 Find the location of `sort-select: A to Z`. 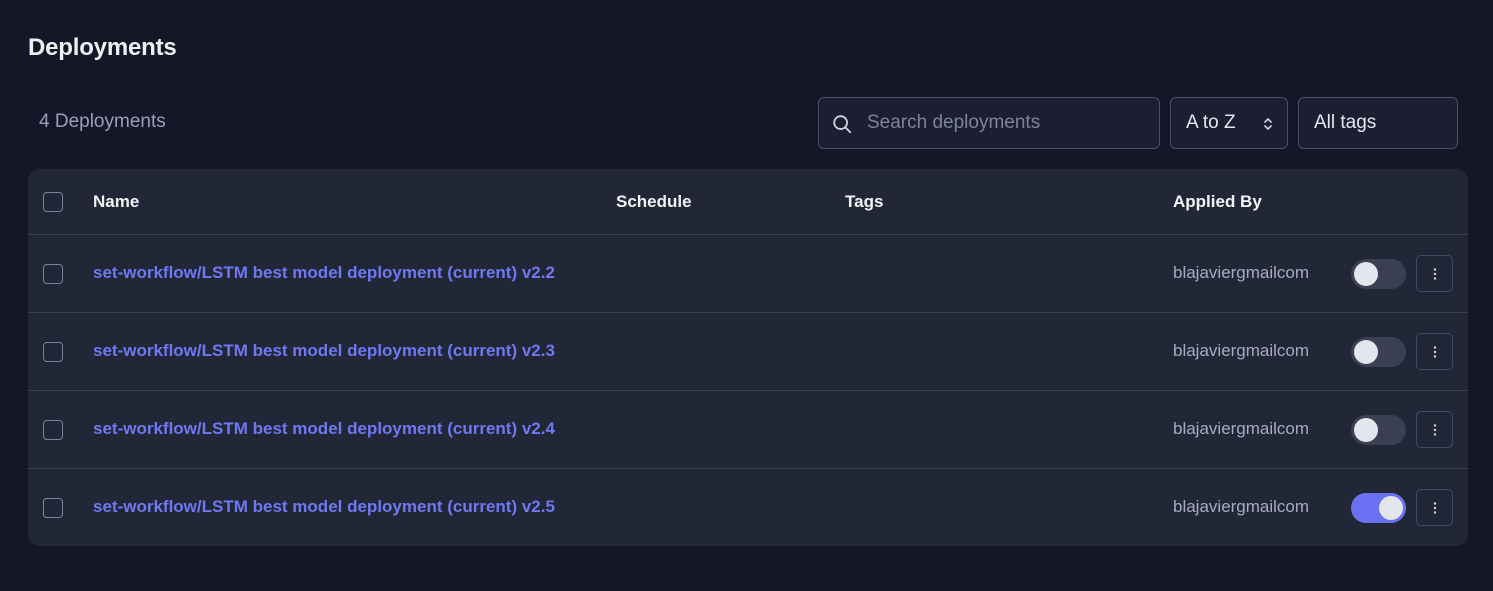

sort-select: A to Z is located at coordinates (1229, 123).